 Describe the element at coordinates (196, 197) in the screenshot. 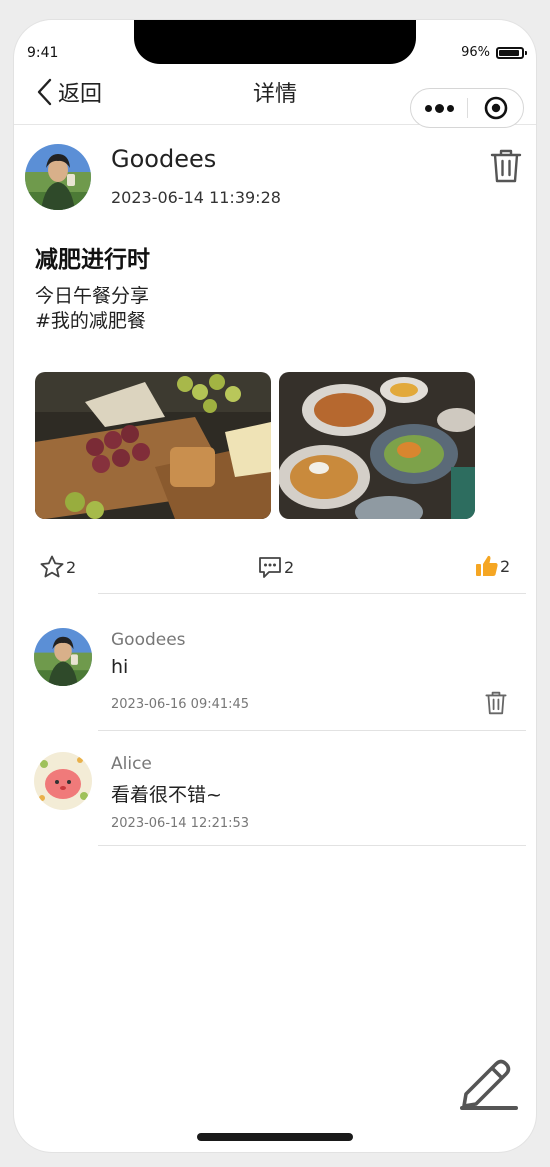

I see `post-timestamp: 2023-06-14 11:39:28` at that location.